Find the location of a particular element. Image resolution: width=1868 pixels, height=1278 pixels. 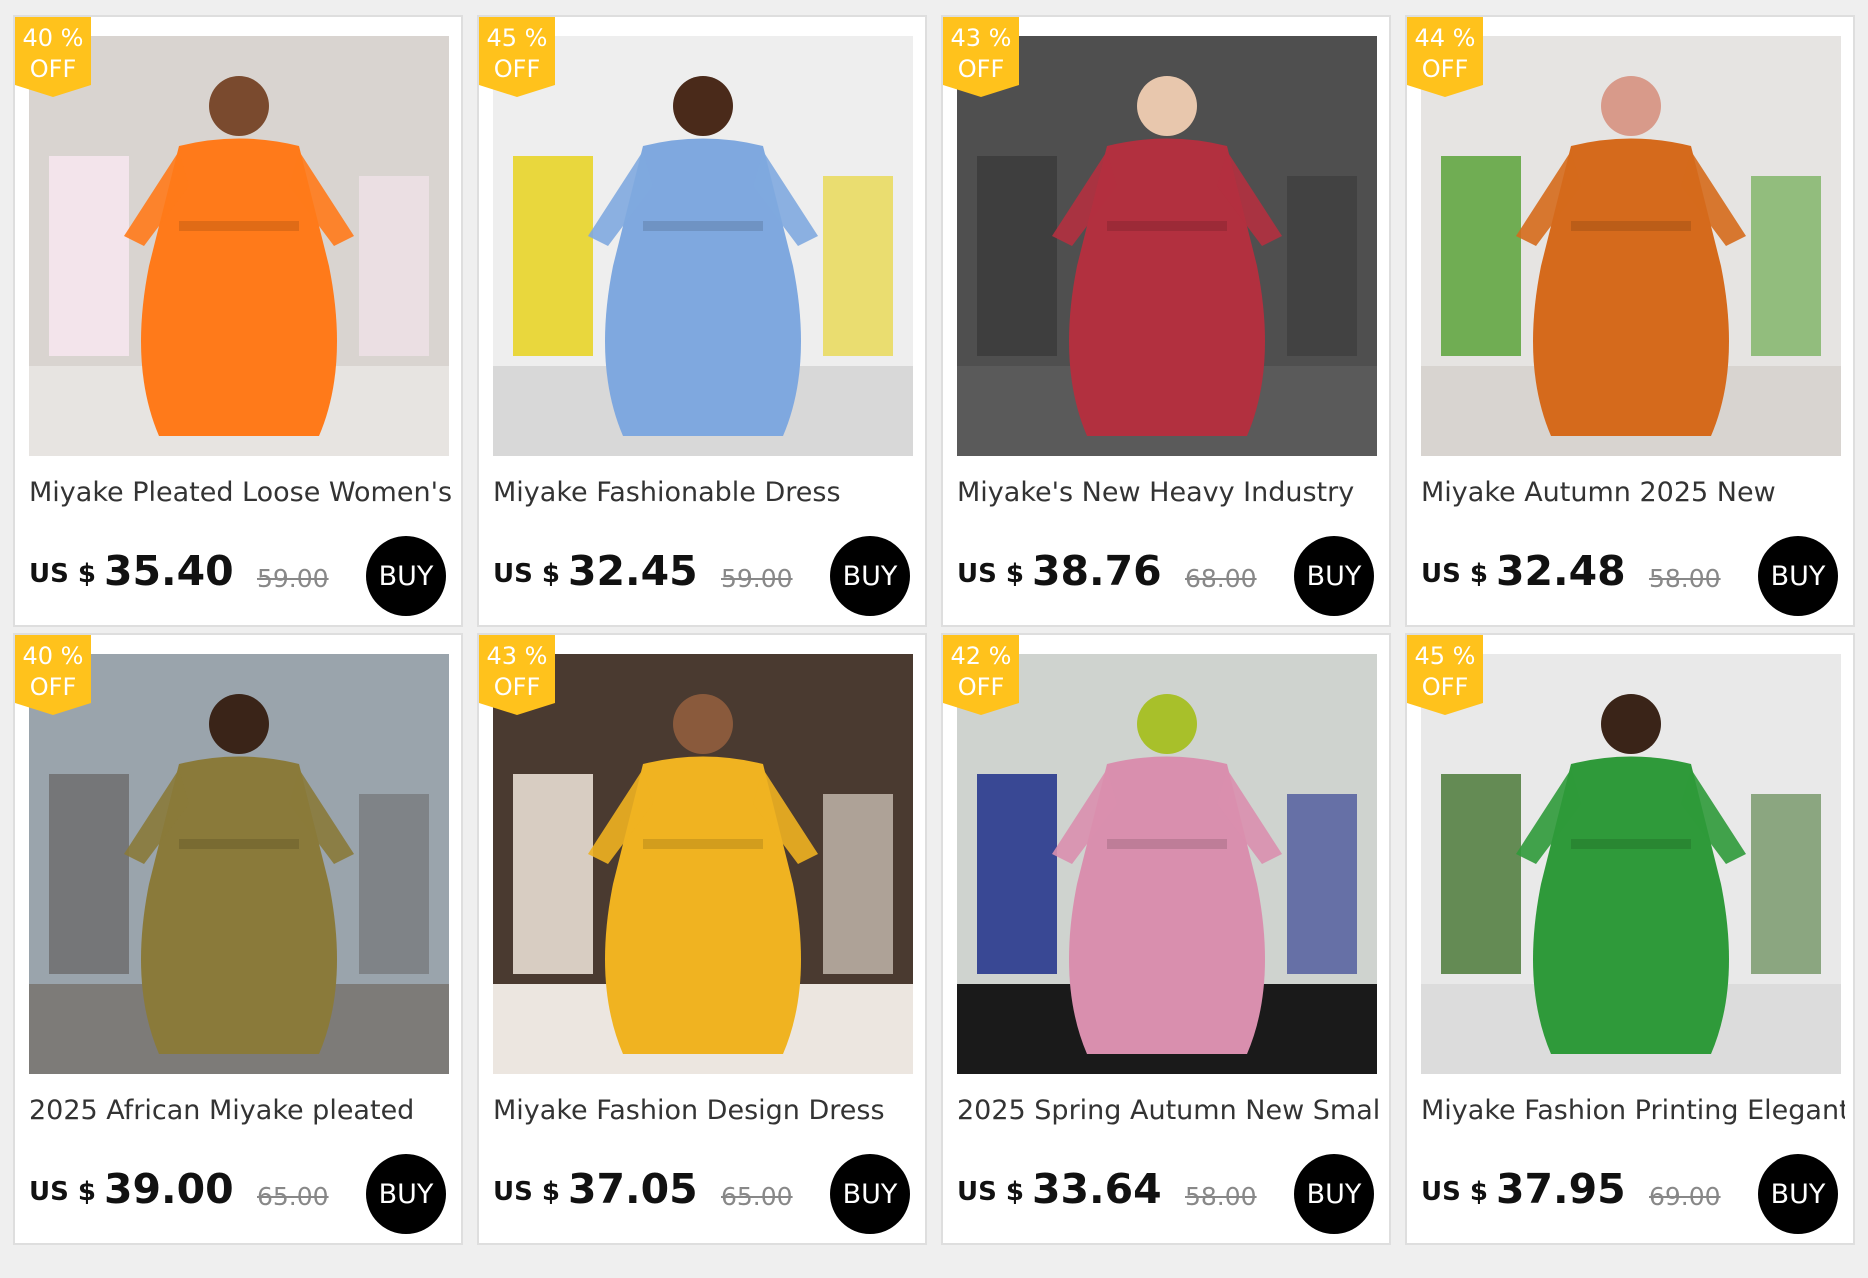

sale-price: 37.95 is located at coordinates (1561, 1189).